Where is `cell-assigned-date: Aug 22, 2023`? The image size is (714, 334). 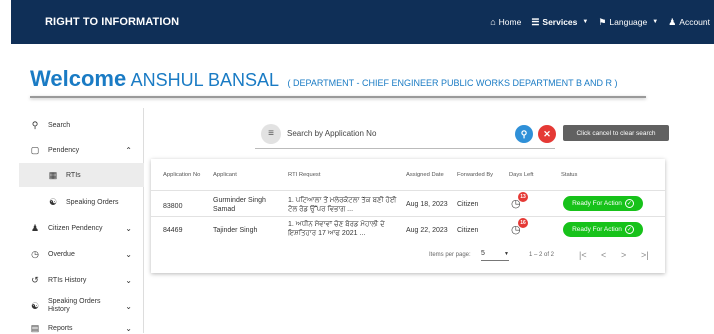 cell-assigned-date: Aug 22, 2023 is located at coordinates (427, 230).